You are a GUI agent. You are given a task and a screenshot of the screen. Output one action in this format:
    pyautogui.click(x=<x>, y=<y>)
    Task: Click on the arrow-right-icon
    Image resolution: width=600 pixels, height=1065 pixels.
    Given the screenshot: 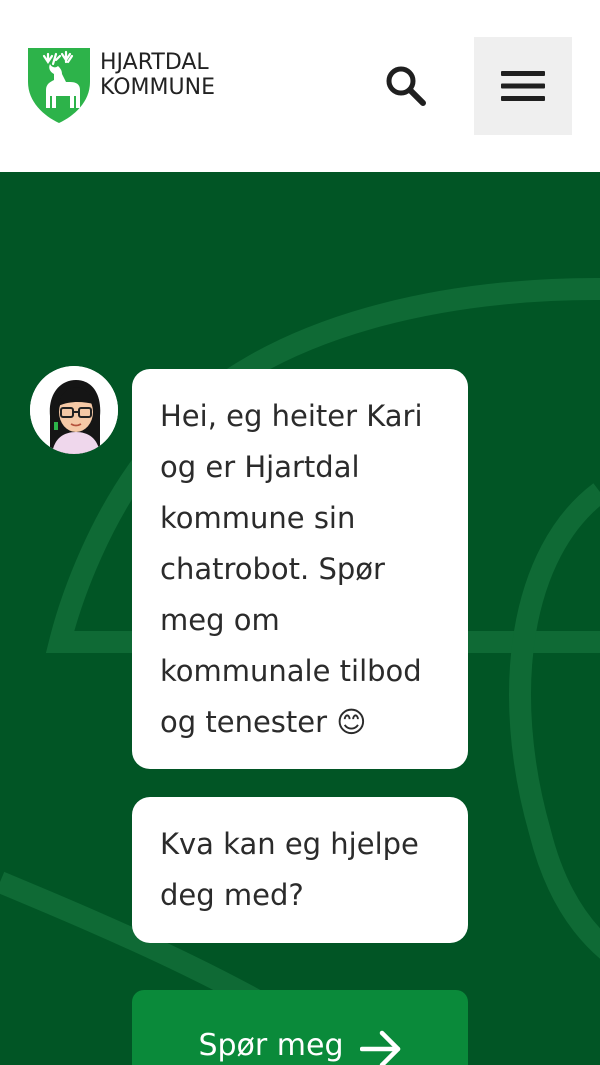 What is the action you would take?
    pyautogui.click(x=379, y=1047)
    